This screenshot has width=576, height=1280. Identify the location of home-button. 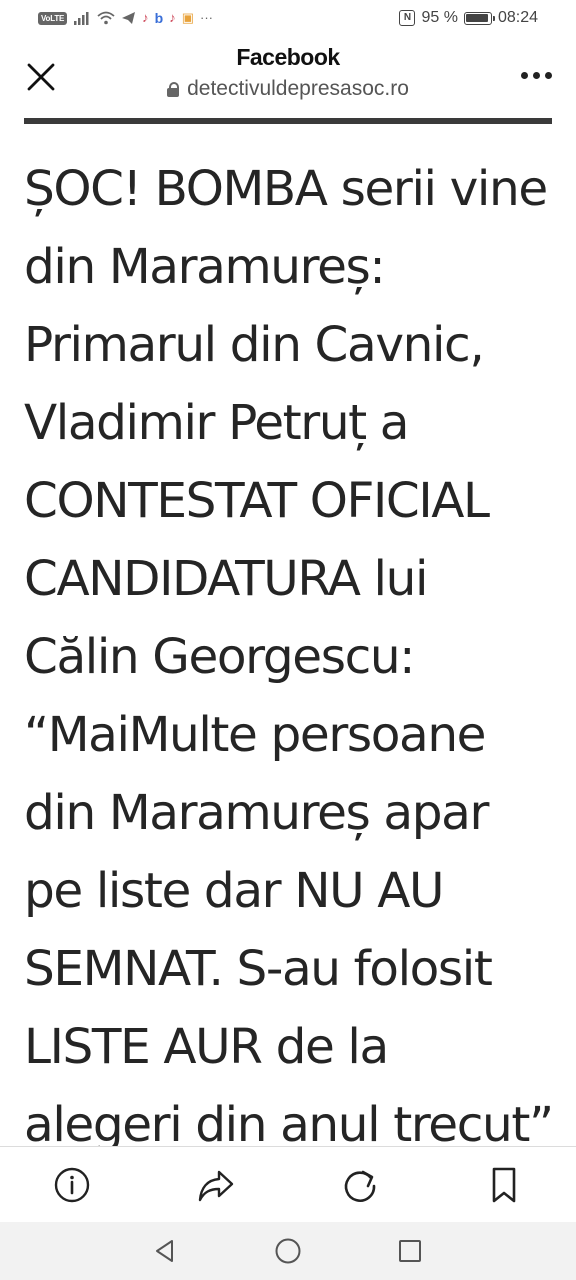
(288, 1251).